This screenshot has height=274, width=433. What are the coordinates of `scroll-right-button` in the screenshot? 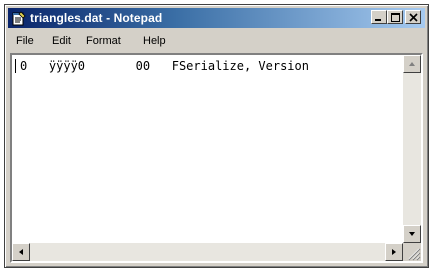 It's located at (394, 252).